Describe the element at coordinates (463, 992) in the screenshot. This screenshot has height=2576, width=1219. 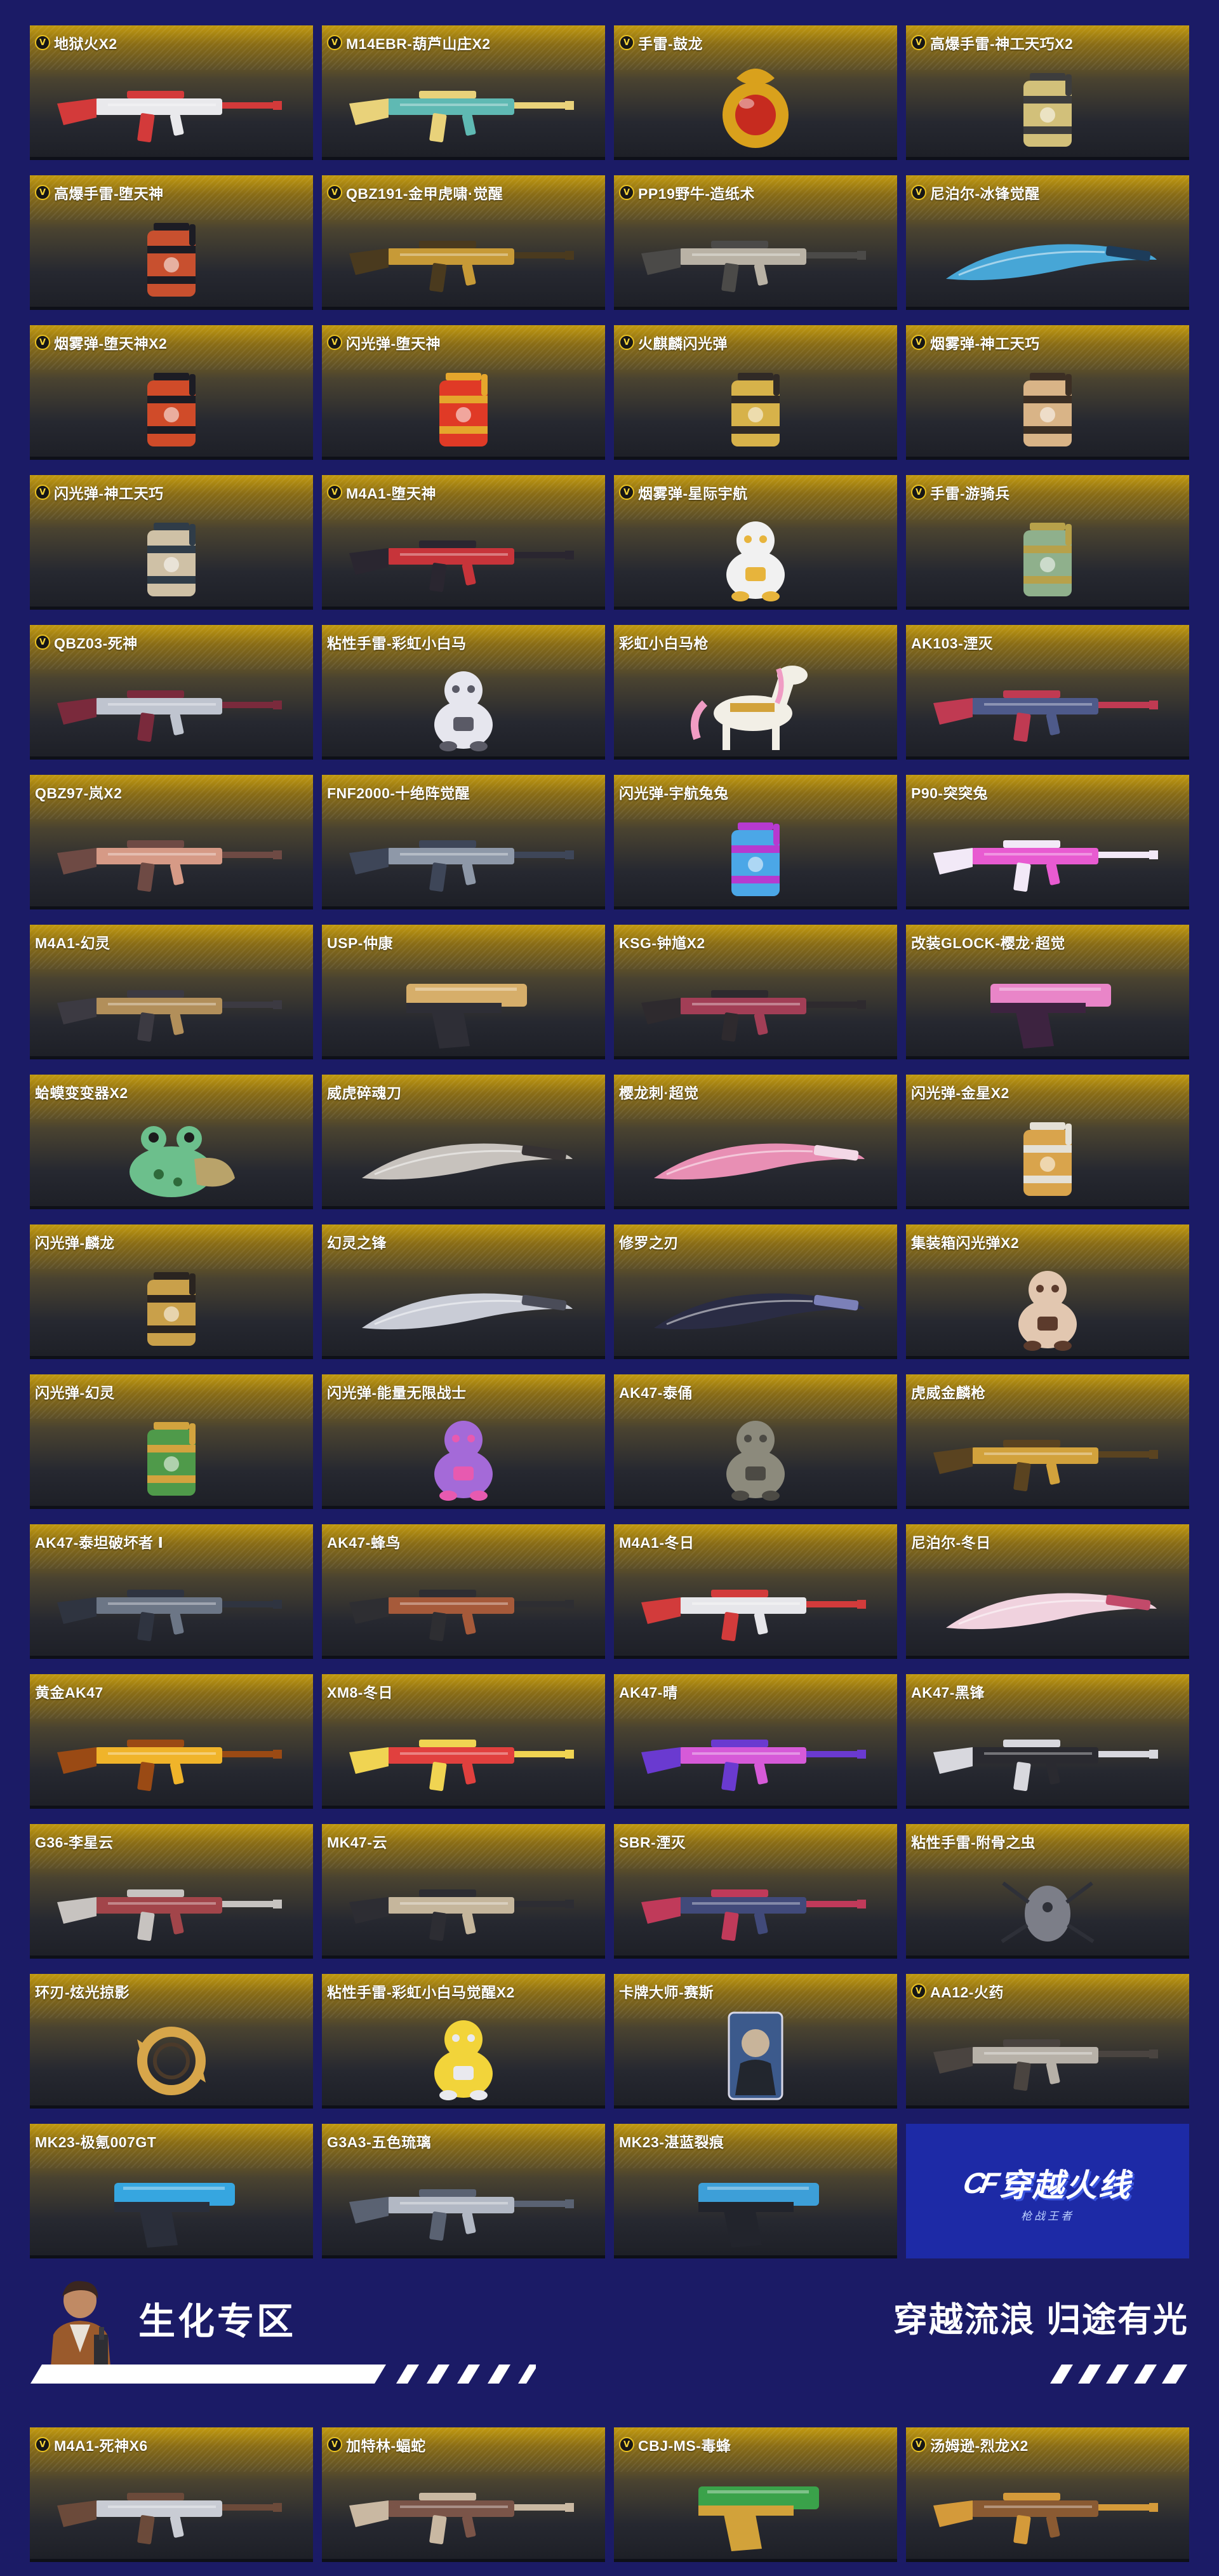
I see `item-card: USP-仲康` at that location.